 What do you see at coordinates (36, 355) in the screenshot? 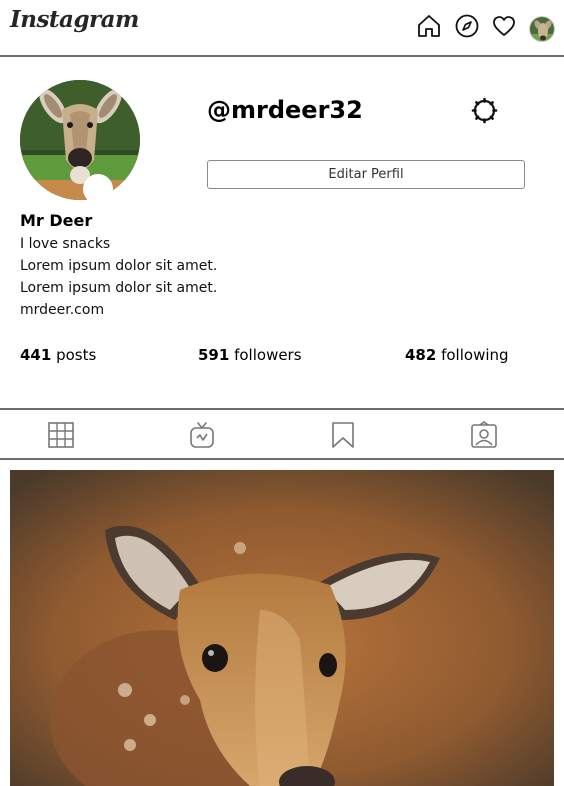
I see `posts-count: 441` at bounding box center [36, 355].